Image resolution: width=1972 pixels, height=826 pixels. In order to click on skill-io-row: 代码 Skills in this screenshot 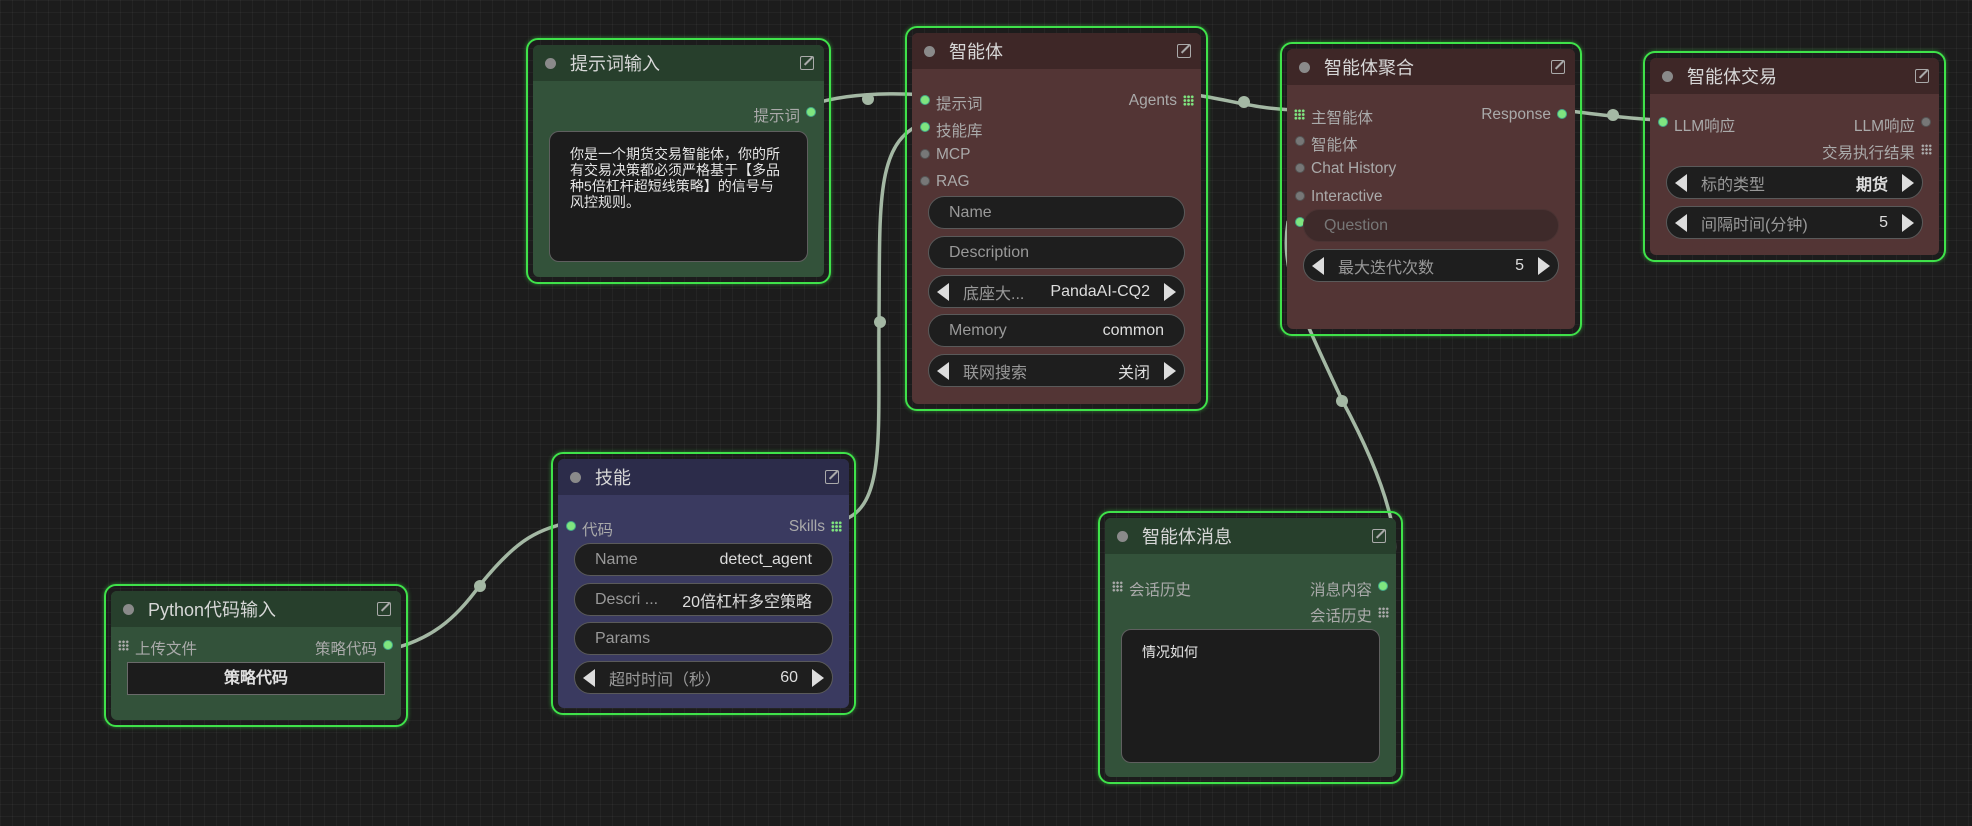, I will do `click(703, 528)`.